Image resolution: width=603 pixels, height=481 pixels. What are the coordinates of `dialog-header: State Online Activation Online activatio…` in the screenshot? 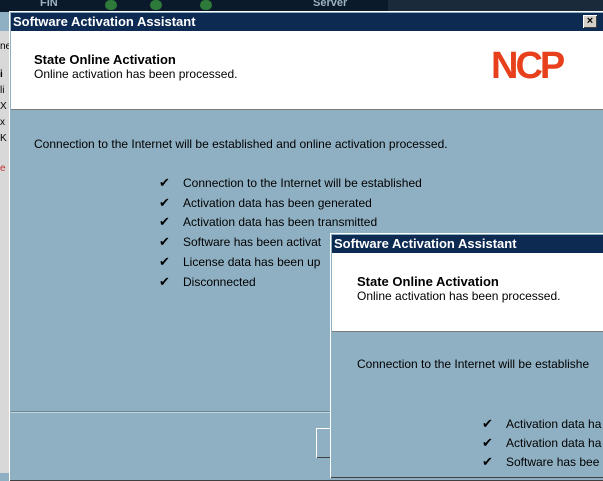 It's located at (467, 292).